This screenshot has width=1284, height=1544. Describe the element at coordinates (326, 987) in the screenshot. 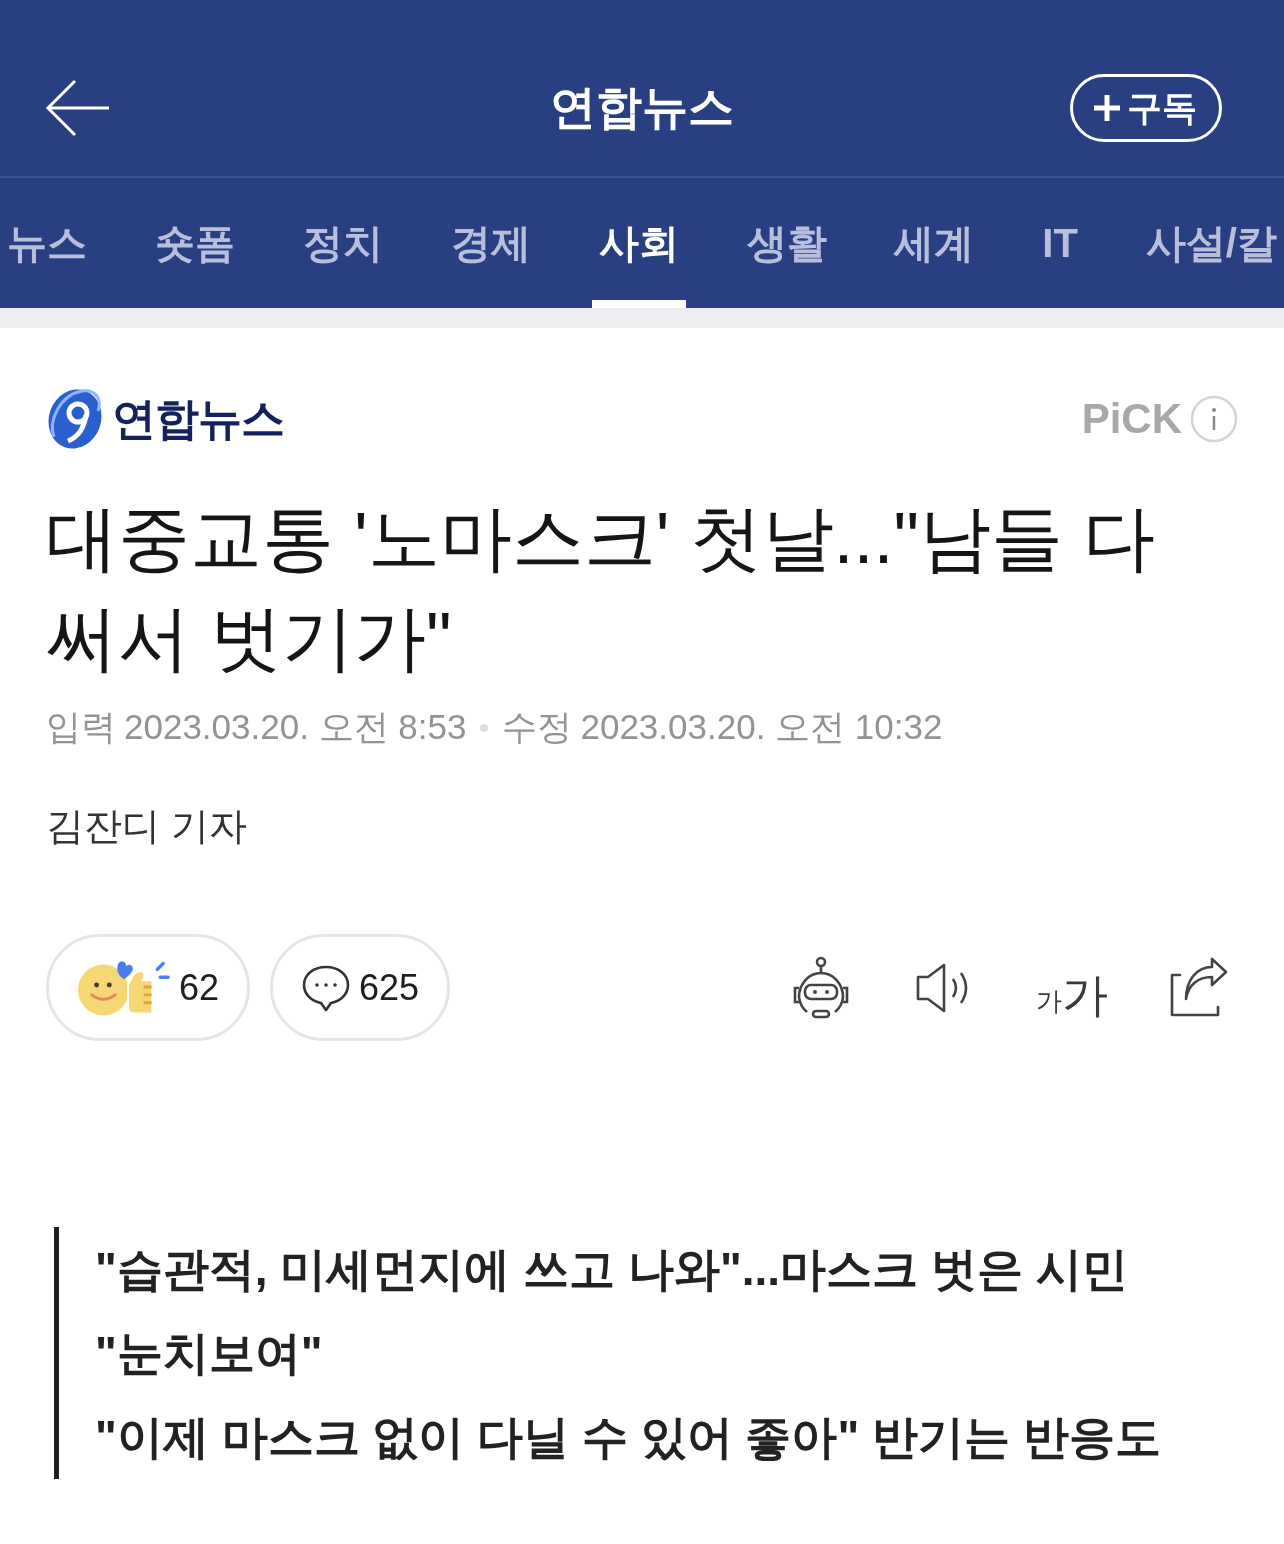

I see `speech-bubble-icon` at that location.